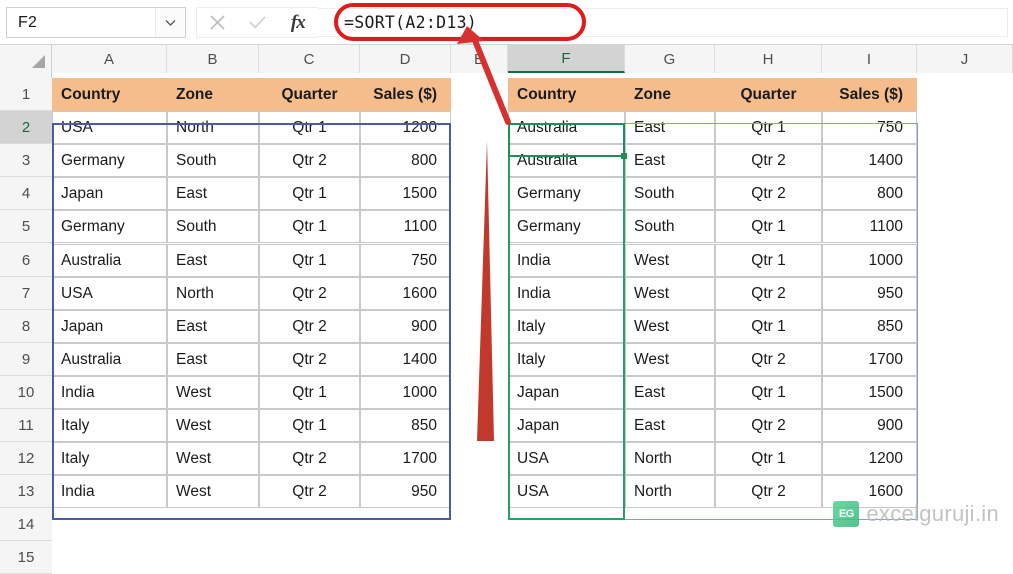  I want to click on result-data-cell: South, so click(670, 193).